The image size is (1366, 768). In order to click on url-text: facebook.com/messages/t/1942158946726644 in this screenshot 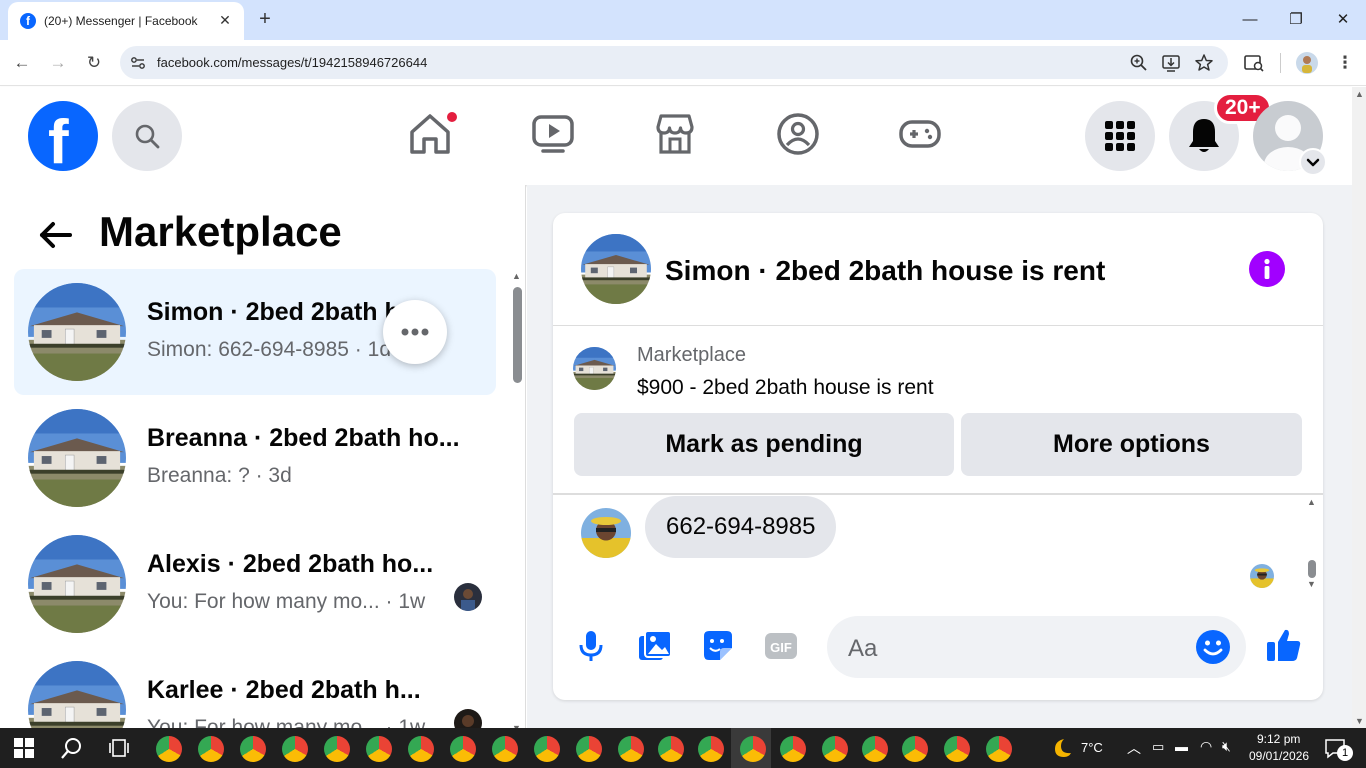, I will do `click(292, 62)`.